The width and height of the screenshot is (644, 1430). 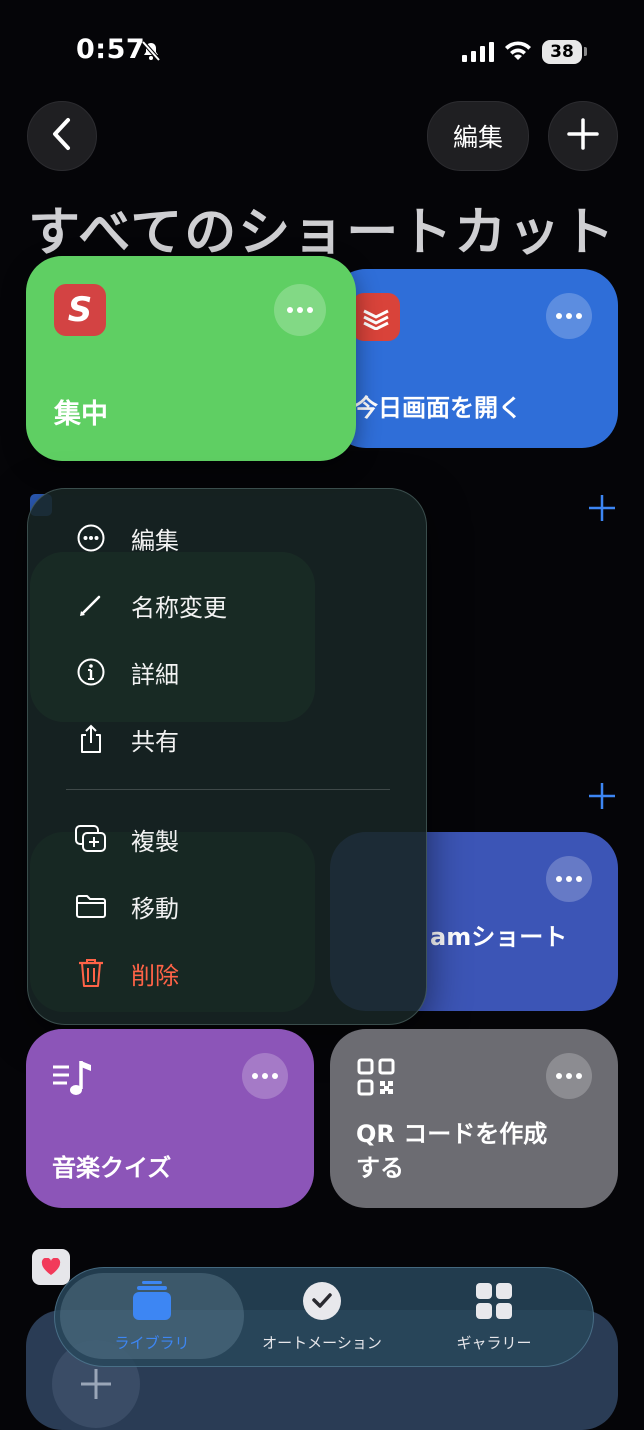 What do you see at coordinates (112, 1168) in the screenshot?
I see `shortcut-title: 音楽クイズ` at bounding box center [112, 1168].